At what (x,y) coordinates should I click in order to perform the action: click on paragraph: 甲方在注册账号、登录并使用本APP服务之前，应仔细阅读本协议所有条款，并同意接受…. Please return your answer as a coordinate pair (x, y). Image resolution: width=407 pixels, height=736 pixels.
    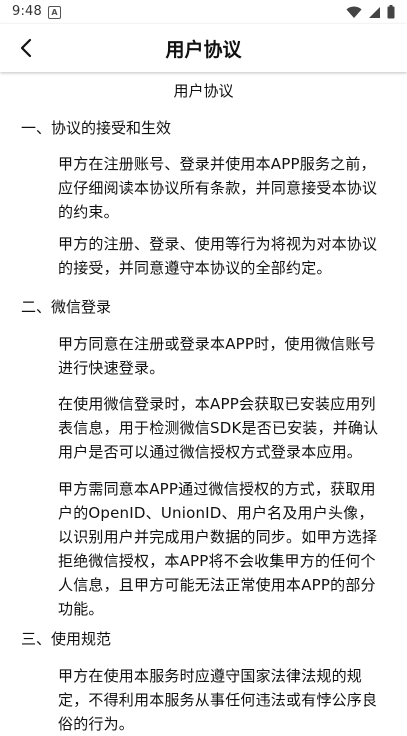
    Looking at the image, I should click on (218, 188).